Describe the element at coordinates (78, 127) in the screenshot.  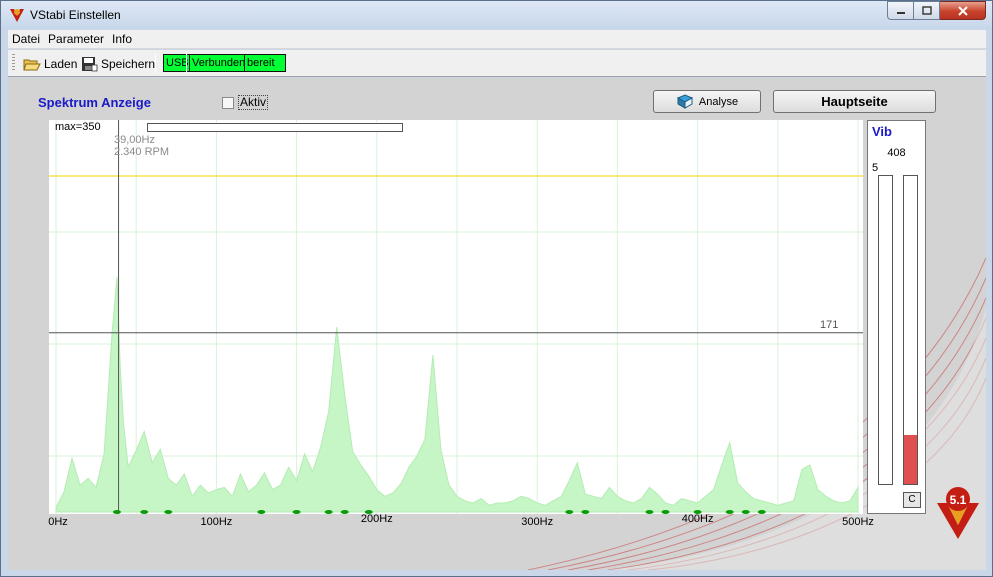
I see `max-label: max=350` at that location.